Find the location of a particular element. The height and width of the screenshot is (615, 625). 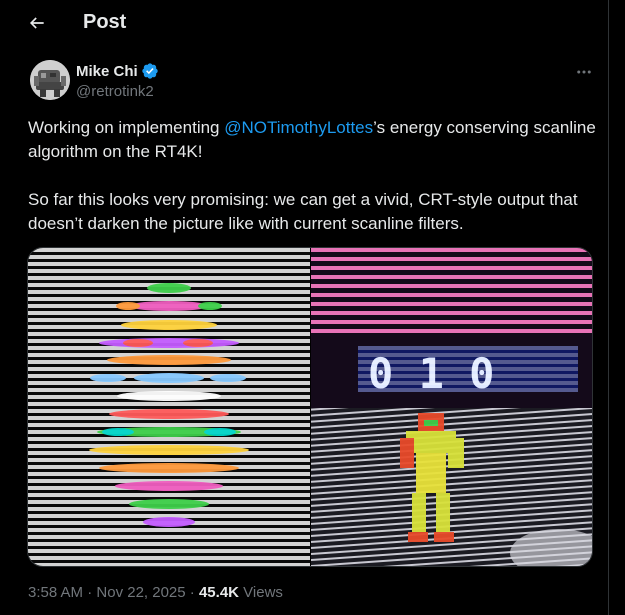

right-bottom-sprite-panel is located at coordinates (451, 487).